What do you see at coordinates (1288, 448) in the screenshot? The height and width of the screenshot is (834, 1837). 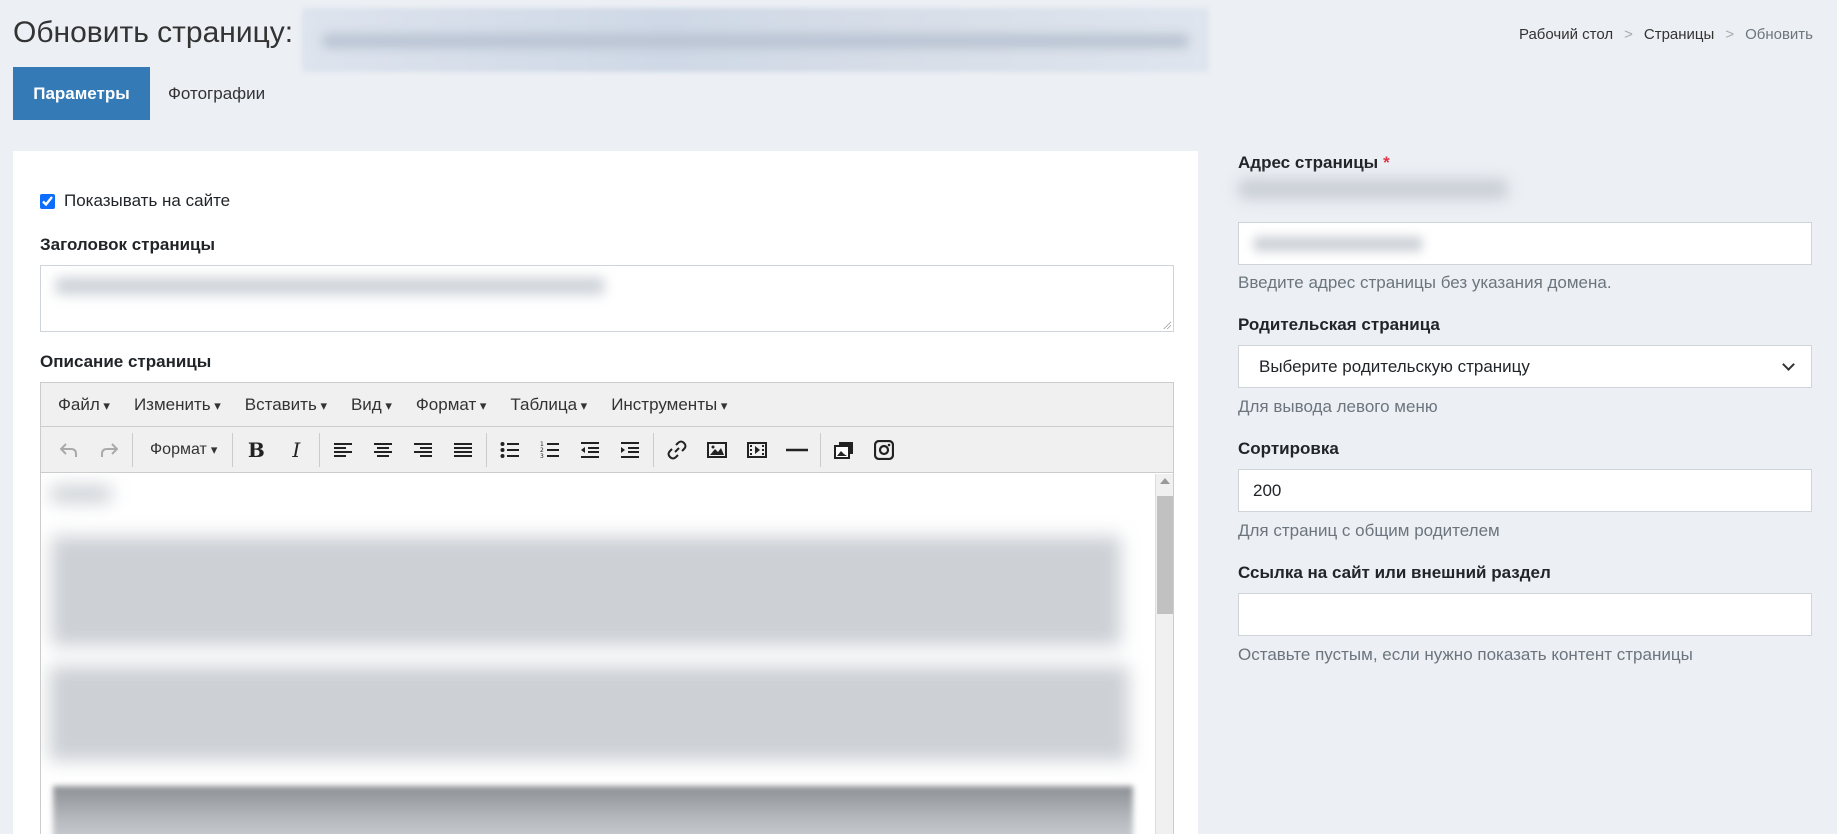 I see `sort-label: Сортировка` at bounding box center [1288, 448].